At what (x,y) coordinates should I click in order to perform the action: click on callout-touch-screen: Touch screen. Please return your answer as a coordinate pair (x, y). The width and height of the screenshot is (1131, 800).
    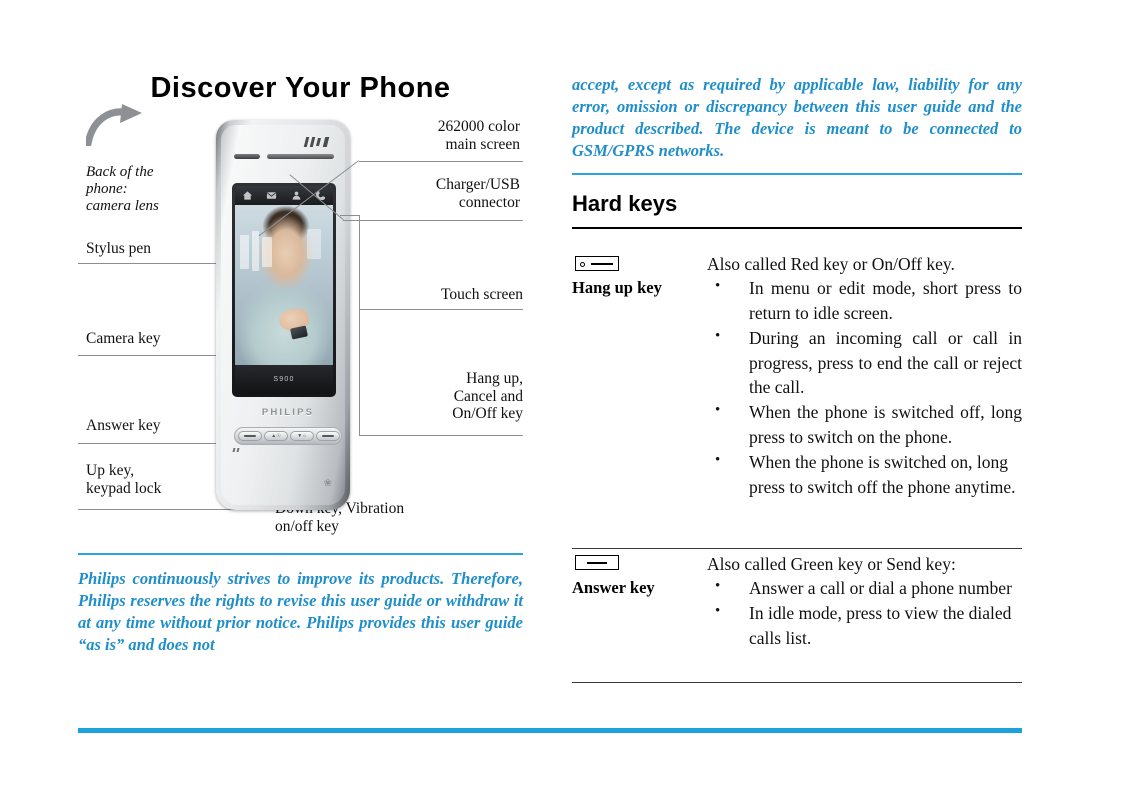
    Looking at the image, I should click on (482, 294).